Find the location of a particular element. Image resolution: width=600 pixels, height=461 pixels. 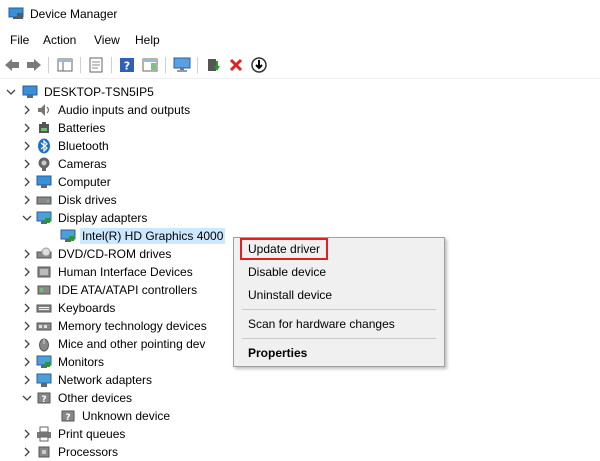

properties-menu-item: Properties is located at coordinates (277, 353).